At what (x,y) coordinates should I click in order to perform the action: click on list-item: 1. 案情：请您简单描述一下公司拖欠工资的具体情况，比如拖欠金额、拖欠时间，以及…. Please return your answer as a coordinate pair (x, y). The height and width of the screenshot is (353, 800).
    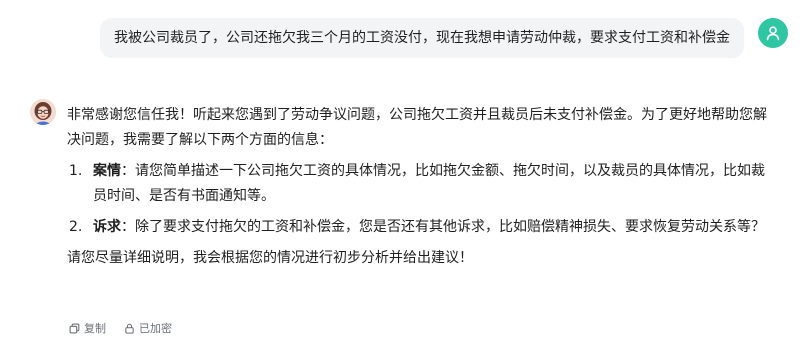
    Looking at the image, I should click on (419, 184).